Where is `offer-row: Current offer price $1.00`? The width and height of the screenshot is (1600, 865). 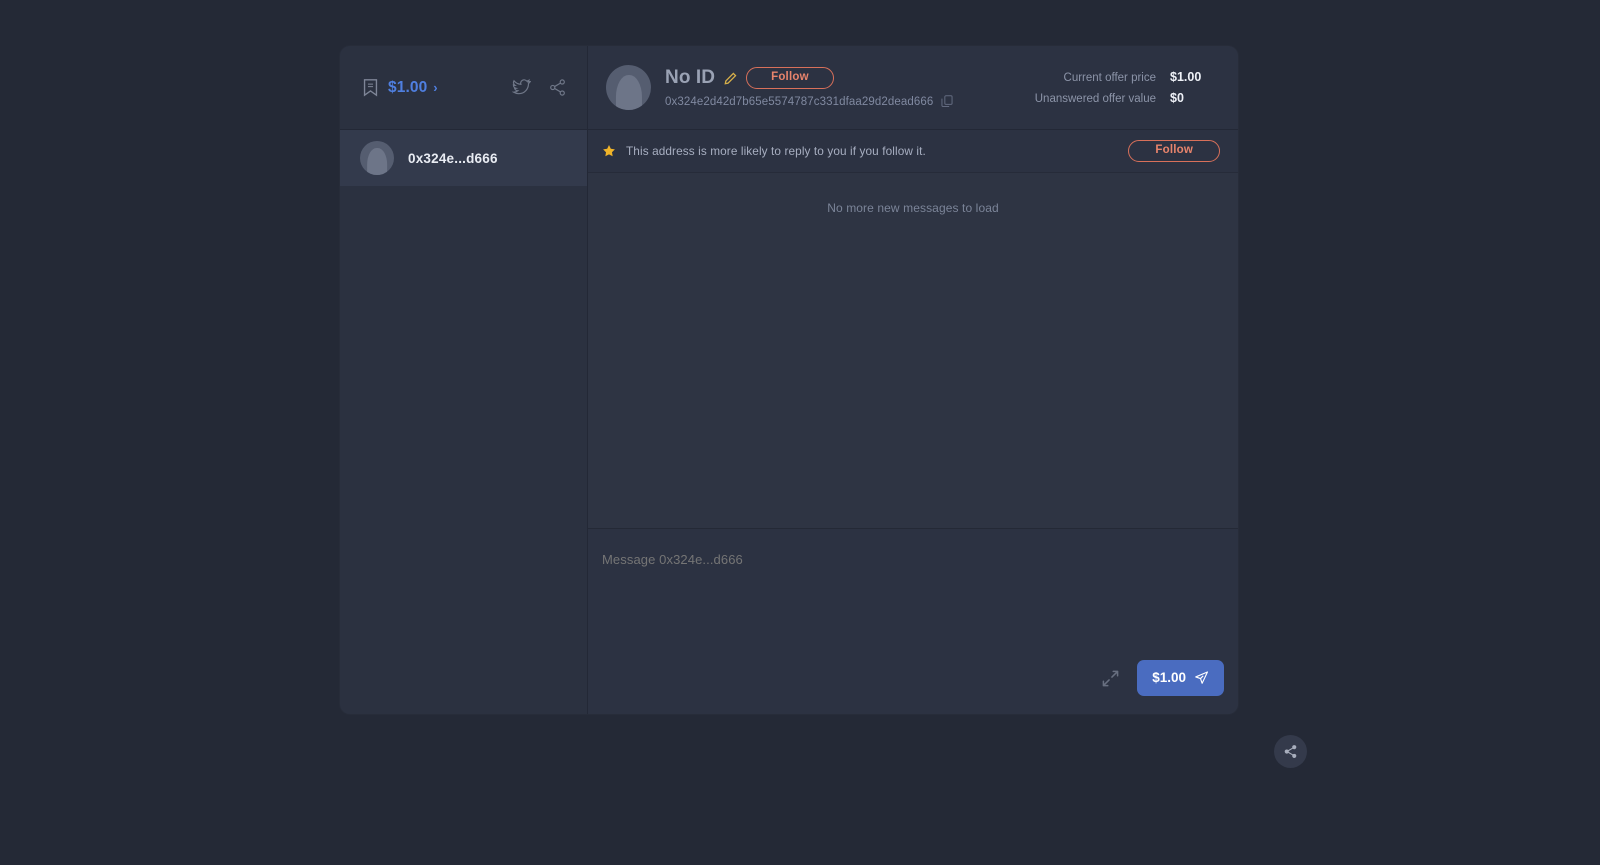 offer-row: Current offer price $1.00 is located at coordinates (1125, 77).